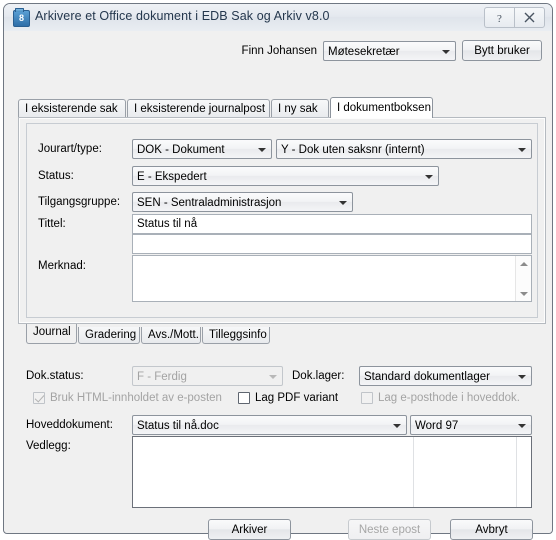  I want to click on hoveddokument-select: Status til nå.doc, so click(269, 425).